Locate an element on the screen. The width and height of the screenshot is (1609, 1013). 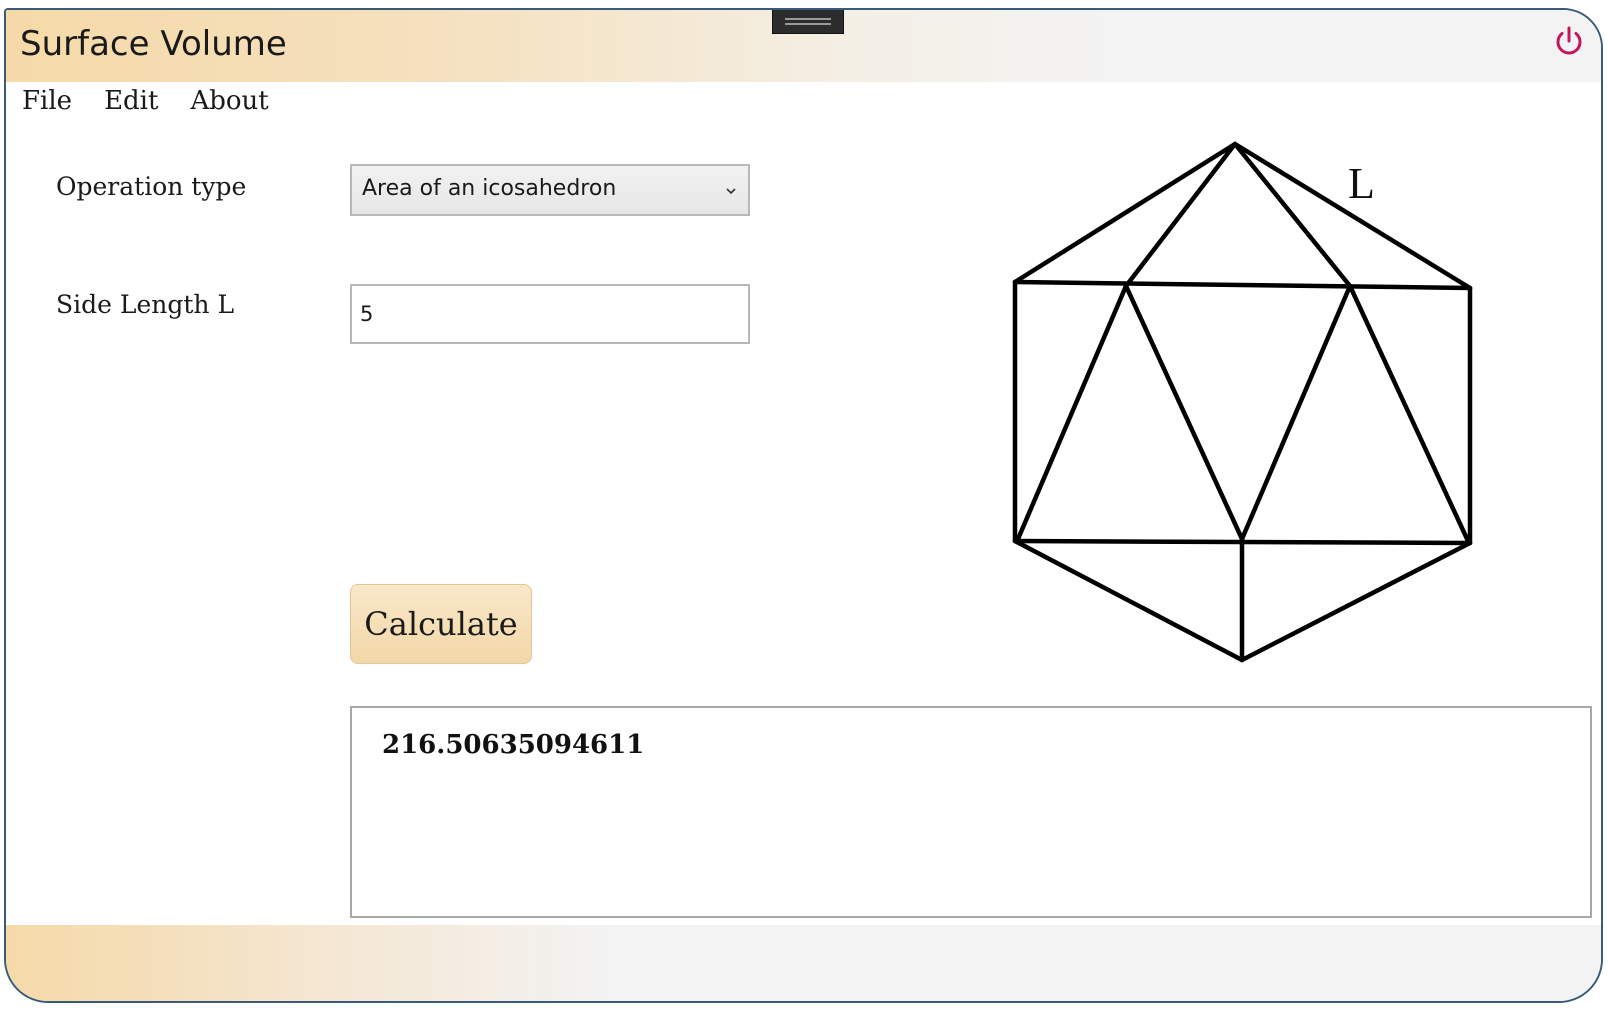
menu-item-file: File is located at coordinates (47, 104).